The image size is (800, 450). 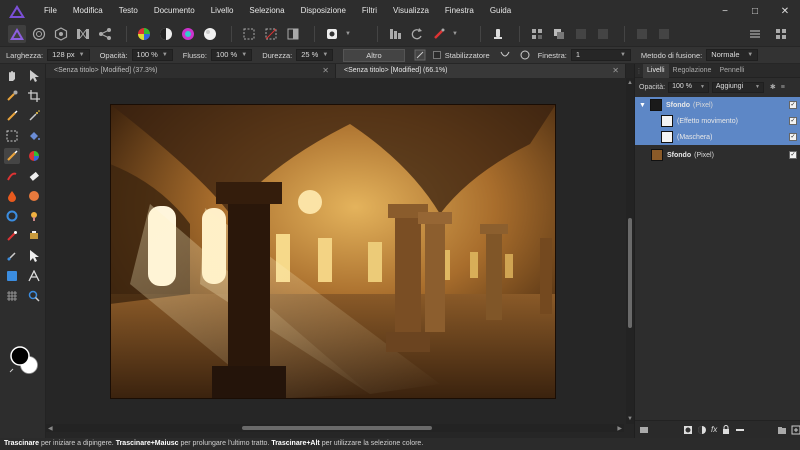 What do you see at coordinates (88, 11) in the screenshot?
I see `menu-modifica: Modifica` at bounding box center [88, 11].